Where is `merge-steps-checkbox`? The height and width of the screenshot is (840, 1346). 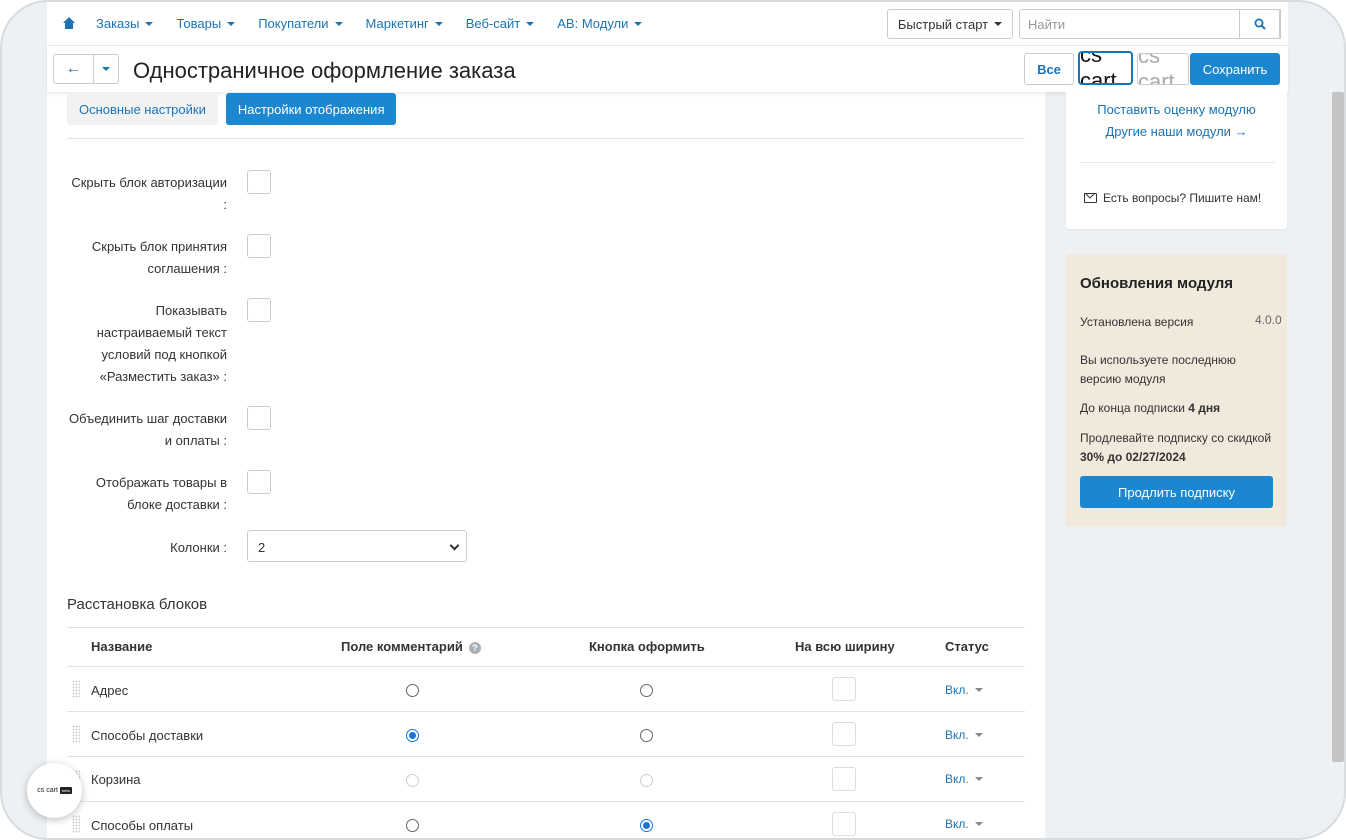
merge-steps-checkbox is located at coordinates (259, 418).